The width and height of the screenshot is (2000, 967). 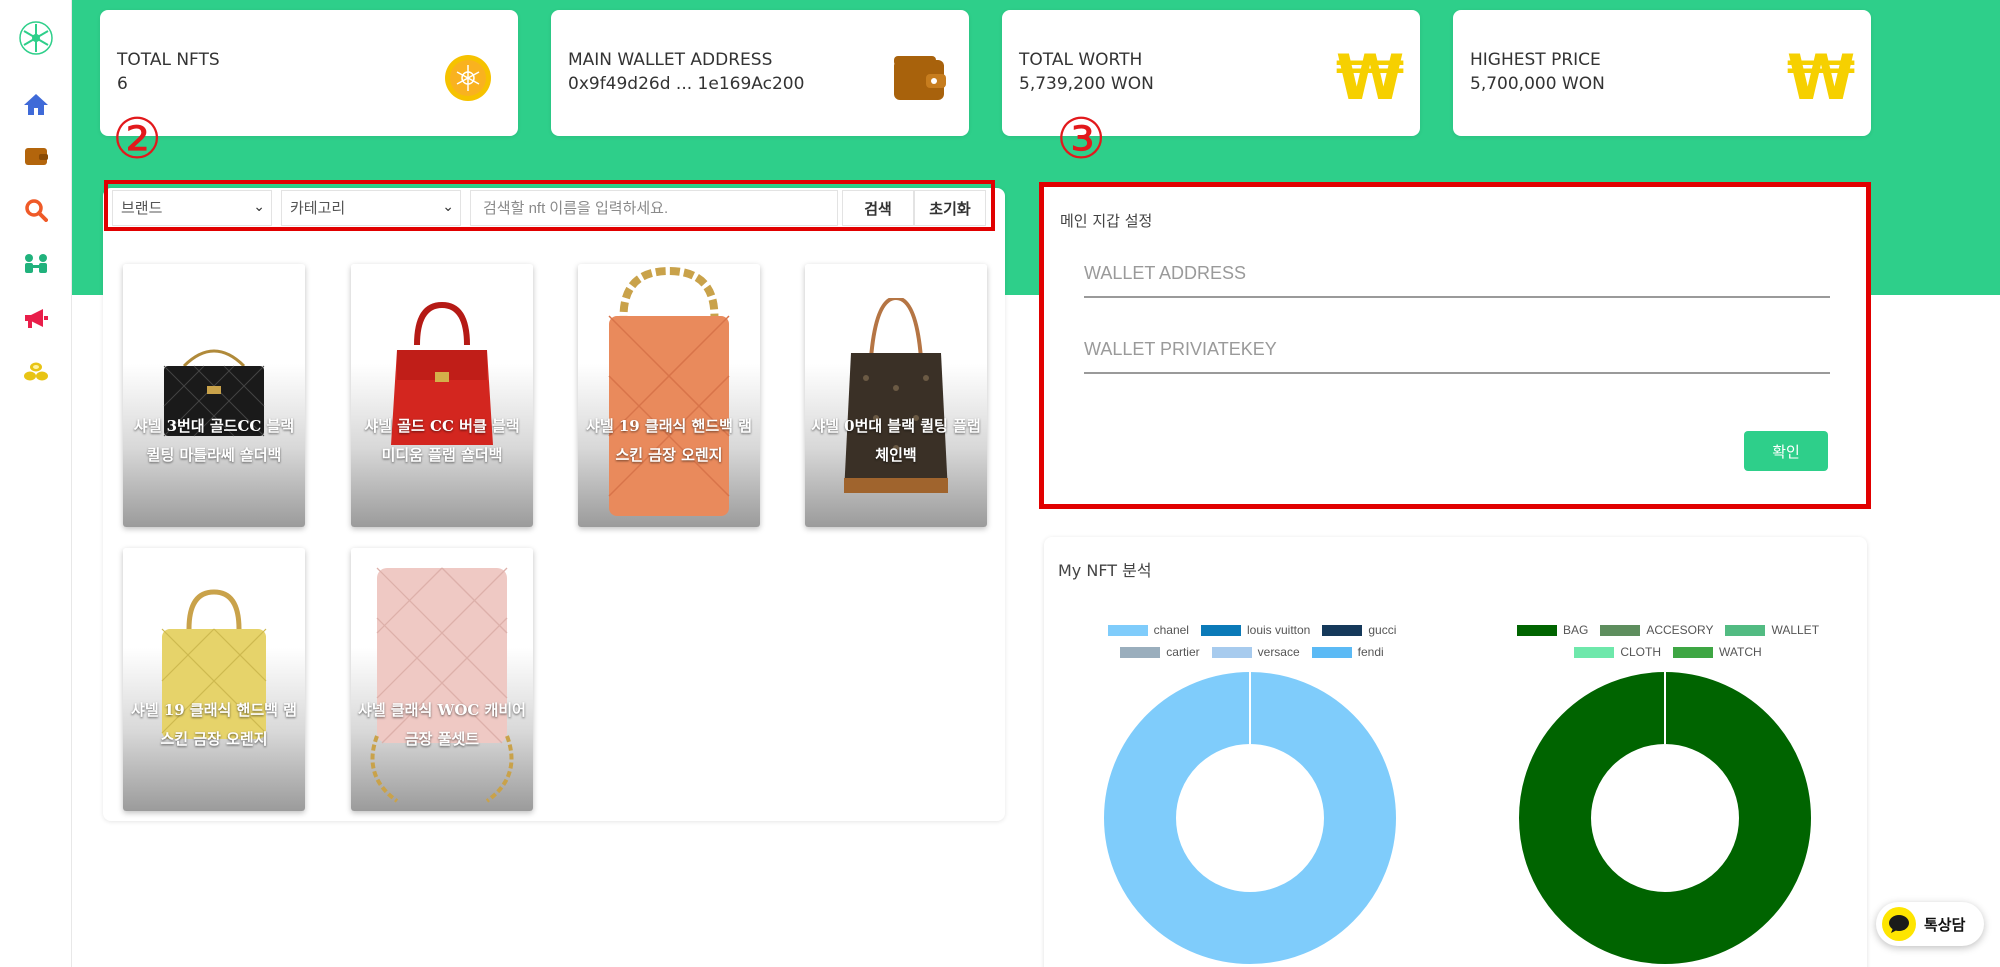 What do you see at coordinates (1278, 652) in the screenshot?
I see `legend-label: versace` at bounding box center [1278, 652].